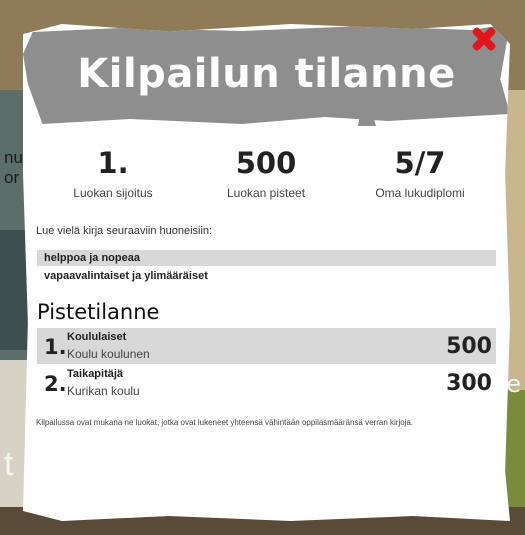 The width and height of the screenshot is (525, 535). I want to click on reading-diploma-label: Oma lukudiplomi, so click(420, 193).